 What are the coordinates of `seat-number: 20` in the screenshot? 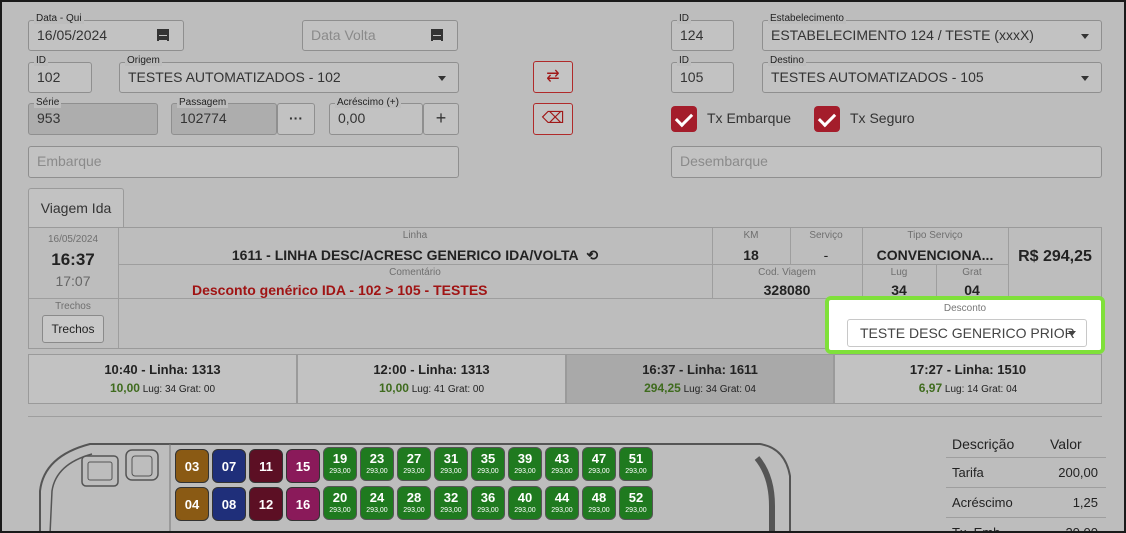 It's located at (340, 497).